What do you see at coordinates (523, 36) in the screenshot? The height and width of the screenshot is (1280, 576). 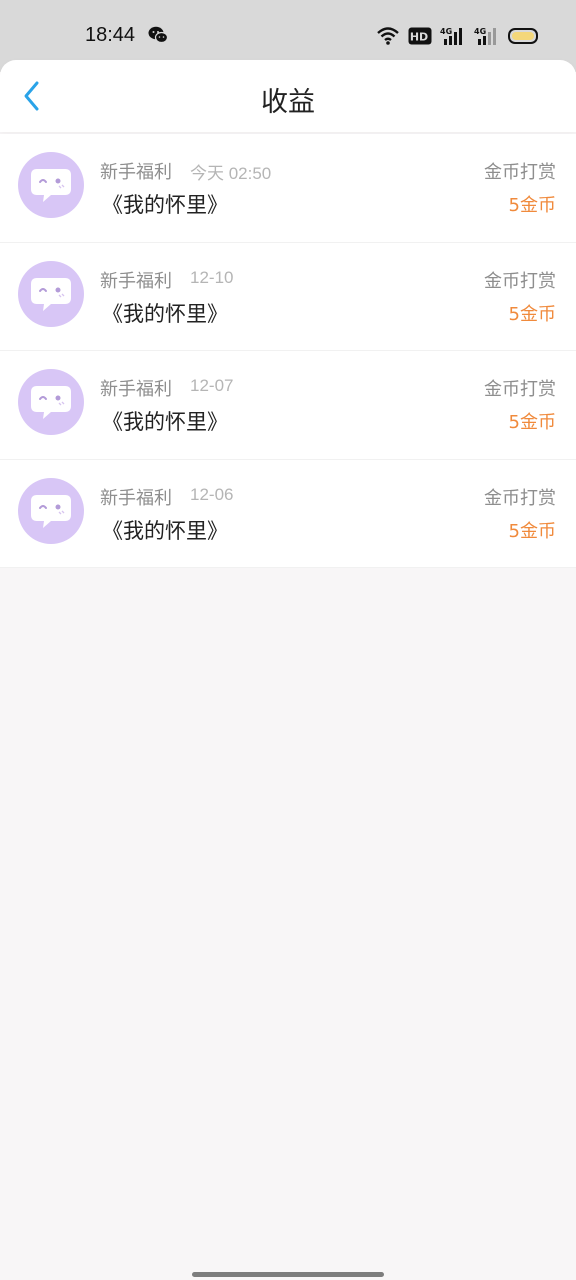 I see `battery-icon` at bounding box center [523, 36].